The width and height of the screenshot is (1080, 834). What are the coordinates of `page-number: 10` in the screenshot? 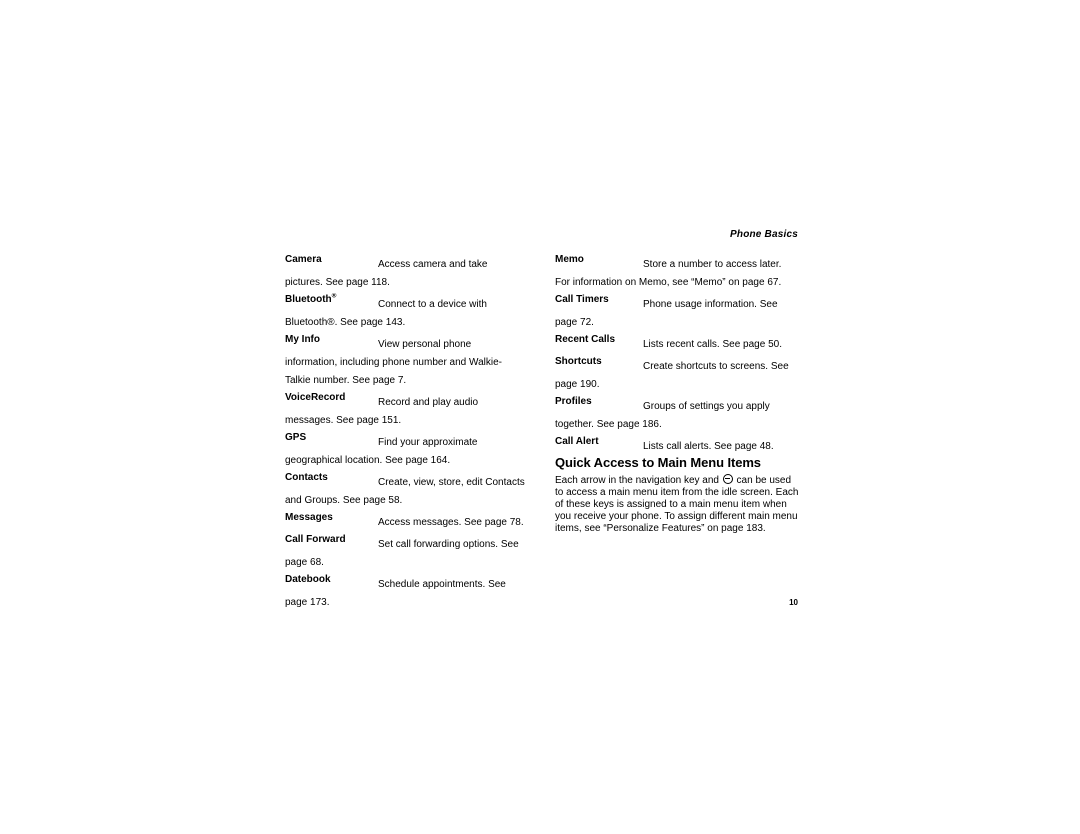 It's located at (793, 602).